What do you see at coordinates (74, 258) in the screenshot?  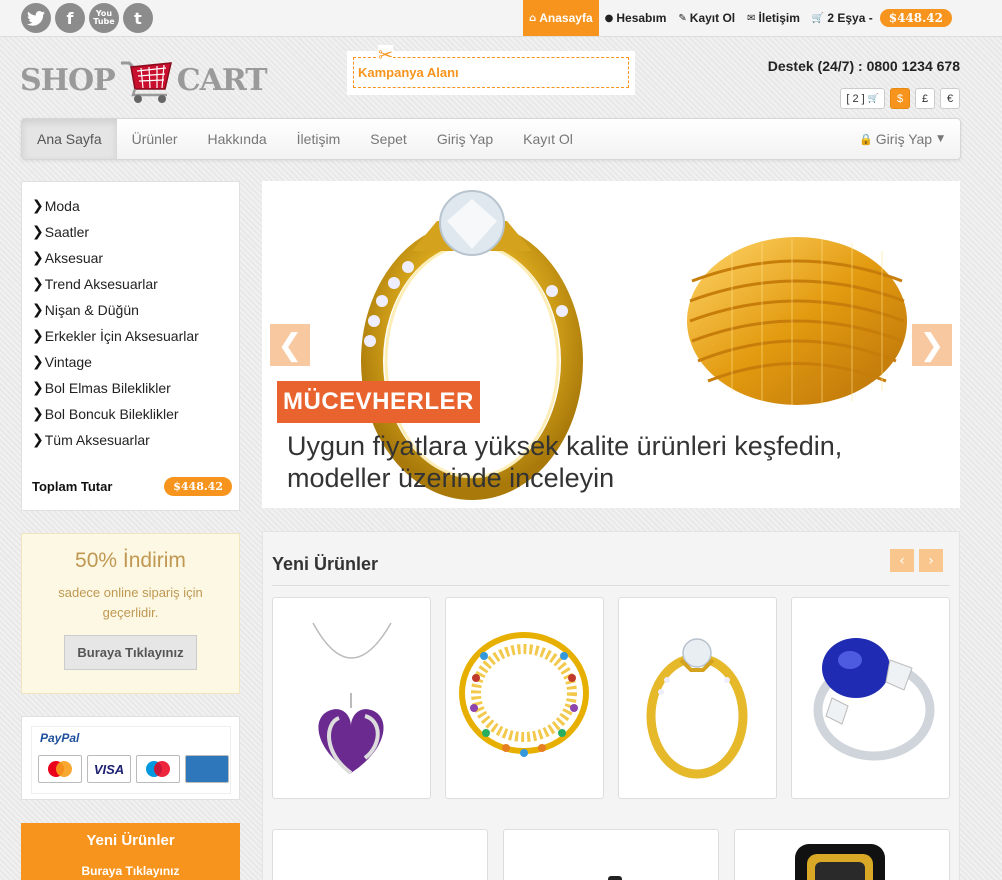 I see `category-label: Aksesuar` at bounding box center [74, 258].